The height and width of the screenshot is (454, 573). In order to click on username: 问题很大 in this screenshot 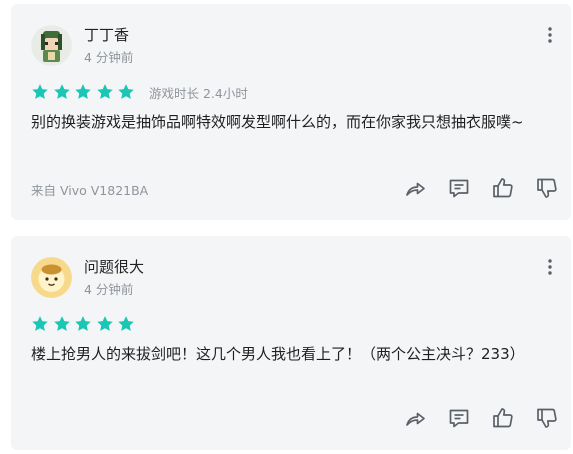, I will do `click(114, 267)`.